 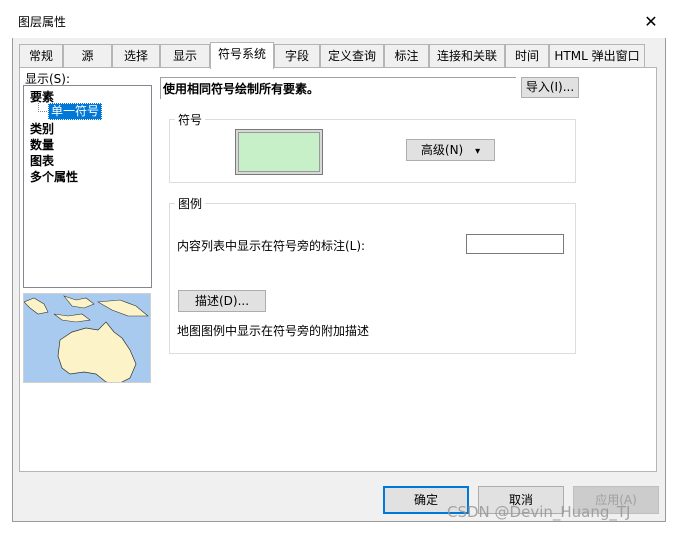 I want to click on symbol-group, so click(x=372, y=151).